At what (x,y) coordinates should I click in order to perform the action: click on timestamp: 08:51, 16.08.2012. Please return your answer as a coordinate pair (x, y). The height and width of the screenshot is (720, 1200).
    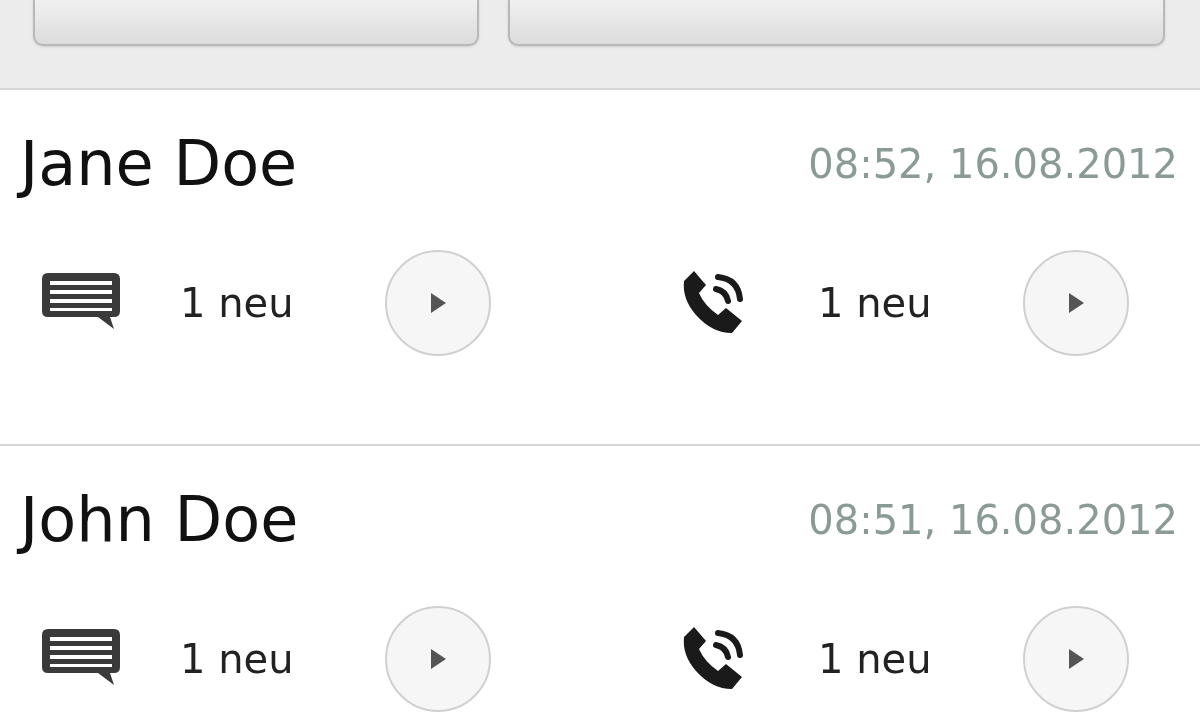
    Looking at the image, I should click on (993, 520).